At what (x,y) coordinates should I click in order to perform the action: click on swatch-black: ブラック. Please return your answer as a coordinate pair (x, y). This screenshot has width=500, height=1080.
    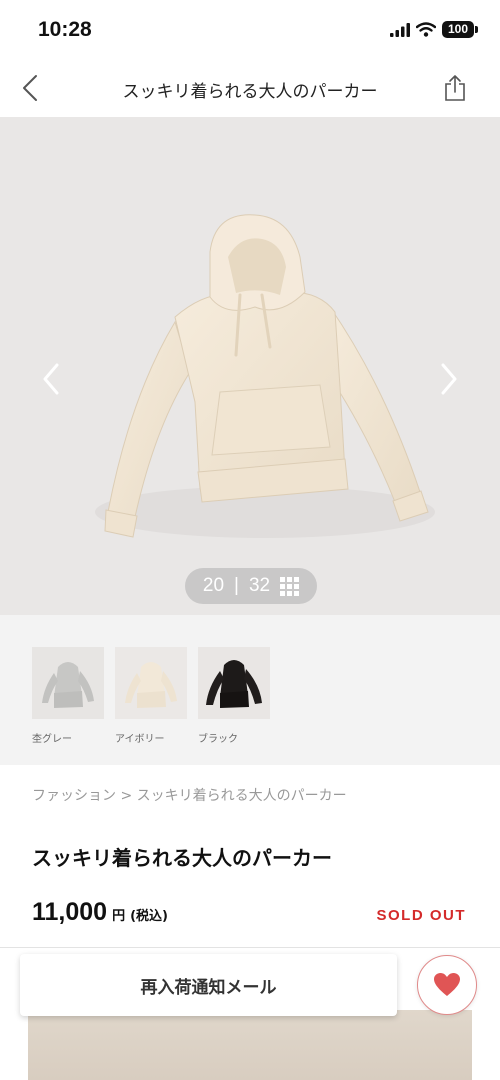
    Looking at the image, I should click on (234, 696).